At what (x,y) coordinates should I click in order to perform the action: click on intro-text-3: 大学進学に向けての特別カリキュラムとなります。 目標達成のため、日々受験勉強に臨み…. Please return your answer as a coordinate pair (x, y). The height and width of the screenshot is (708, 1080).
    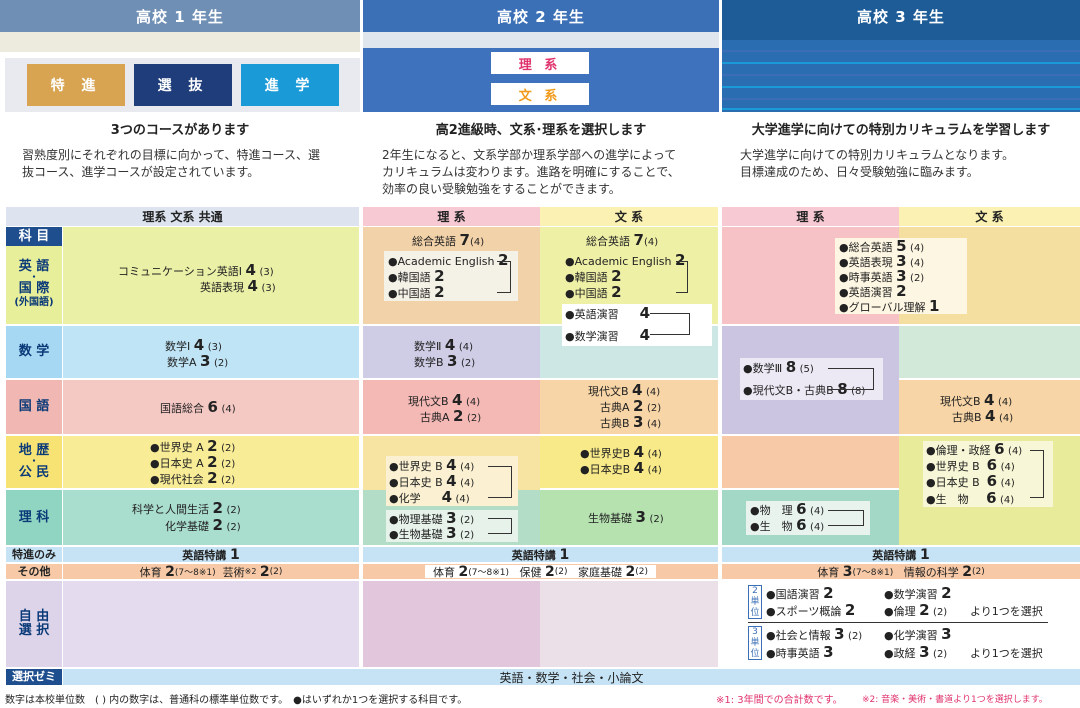
    Looking at the image, I should click on (877, 163).